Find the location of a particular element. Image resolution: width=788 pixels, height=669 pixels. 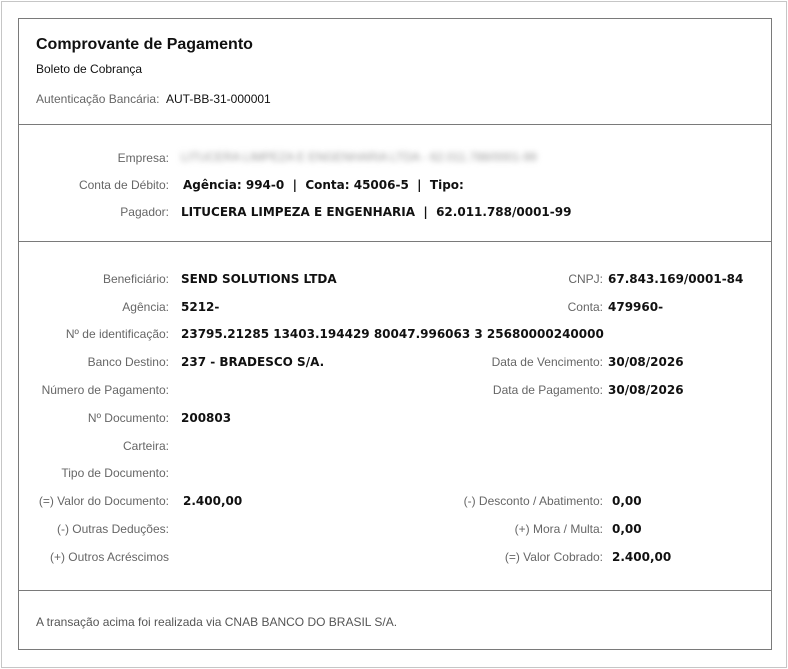

banco-destino-value: 237 - BRADESCO S/A. is located at coordinates (253, 362).